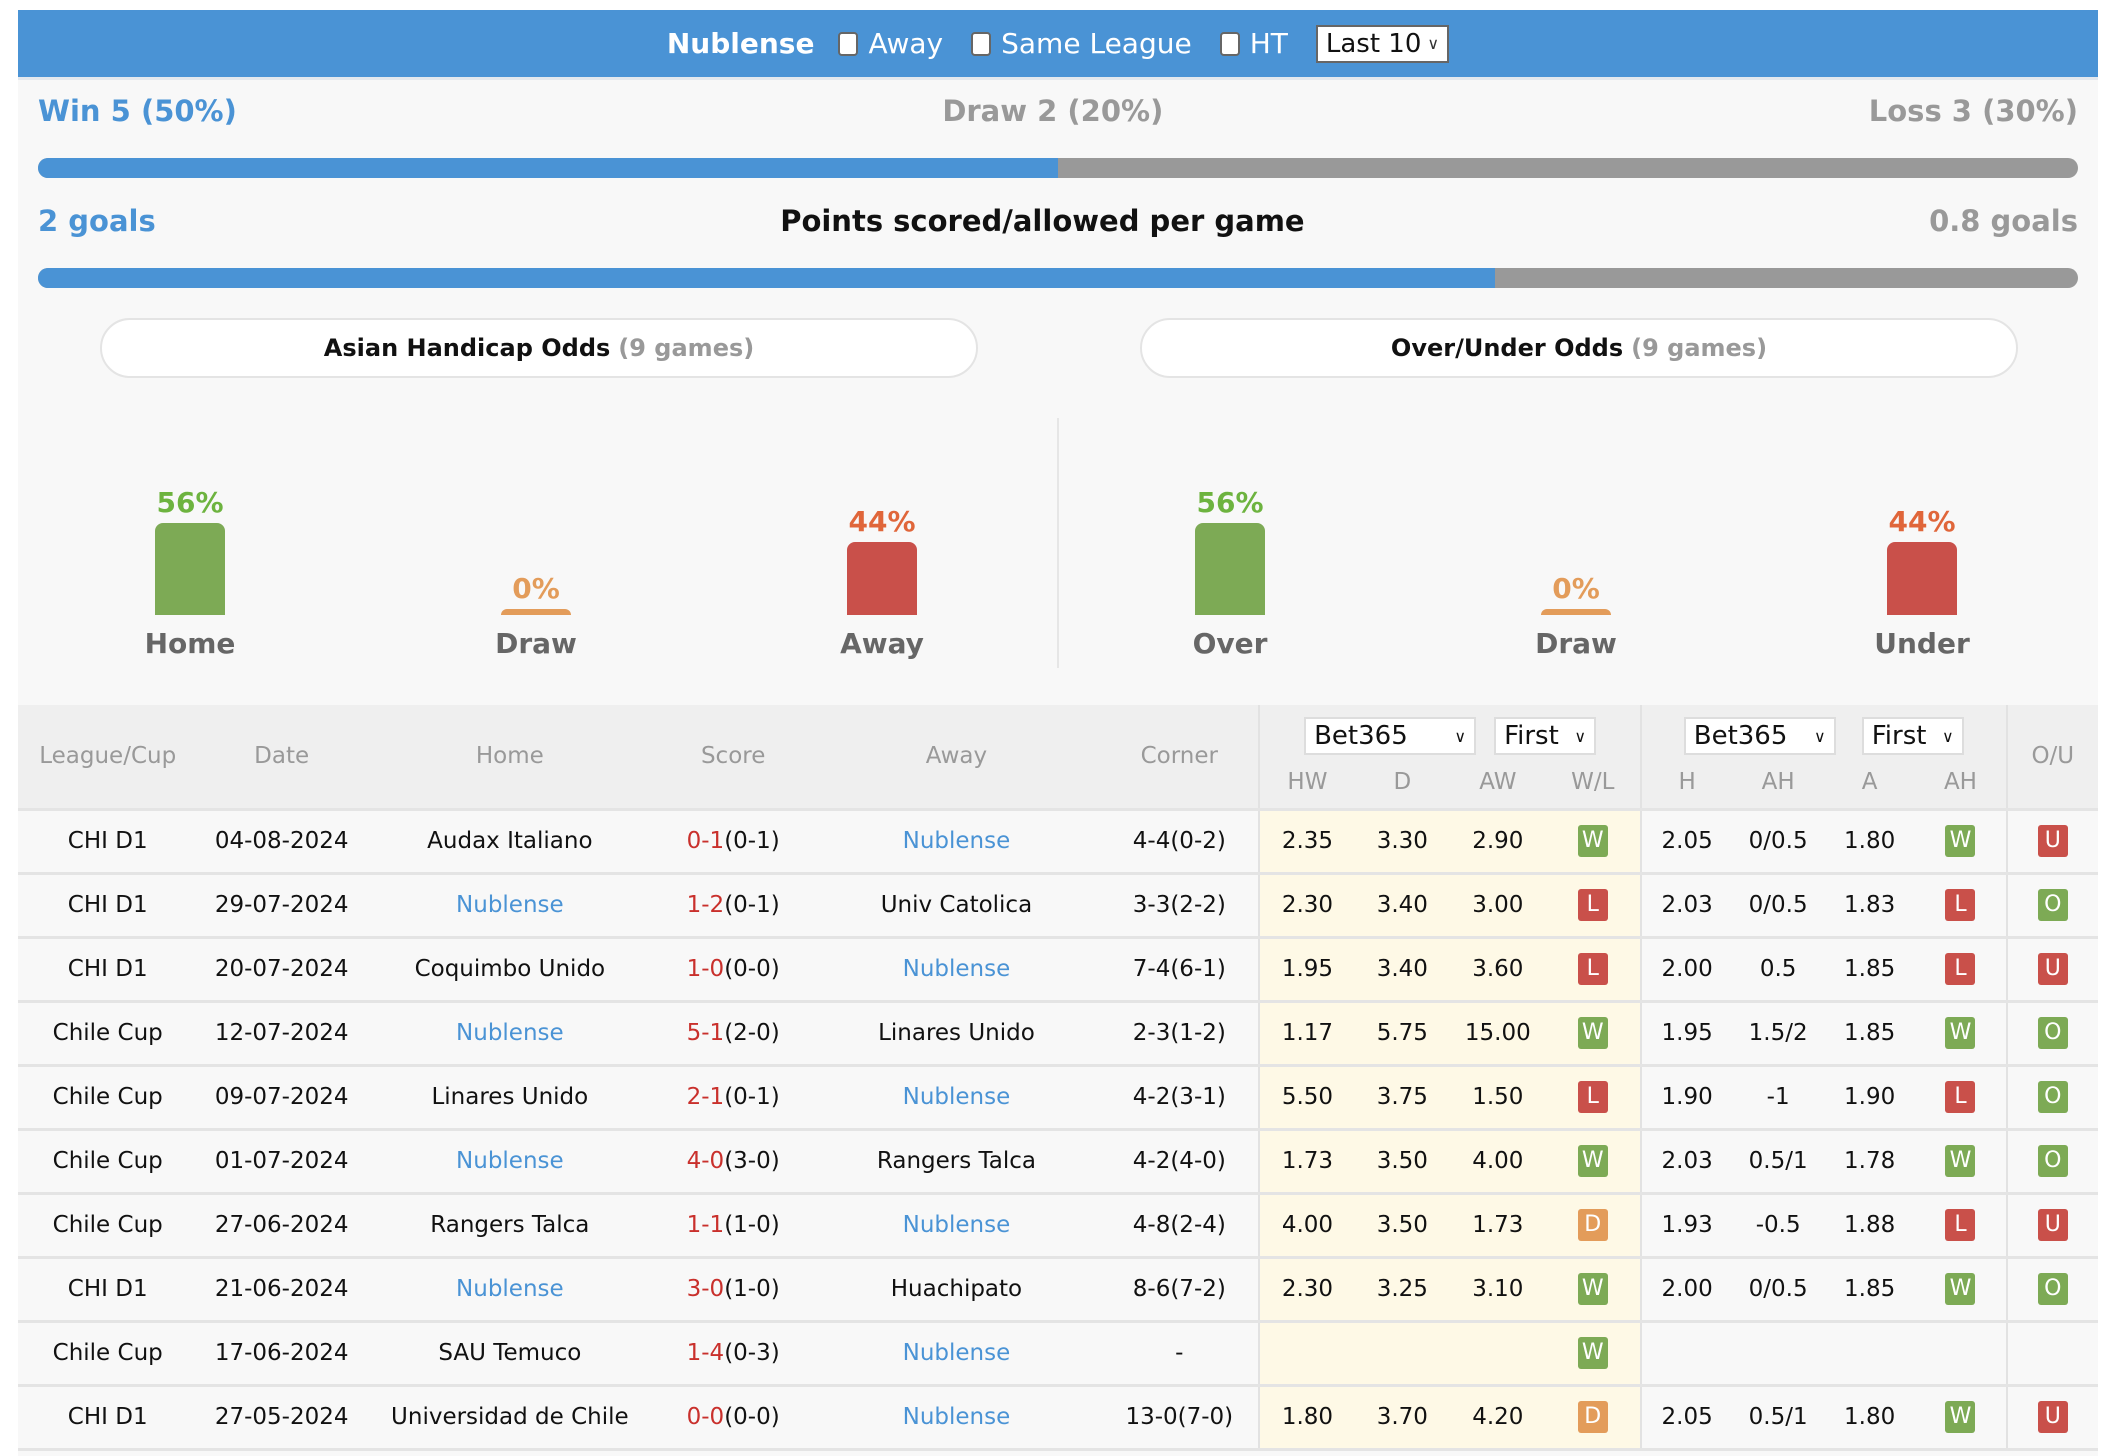  Describe the element at coordinates (1686, 783) in the screenshot. I see `col-h: H` at that location.